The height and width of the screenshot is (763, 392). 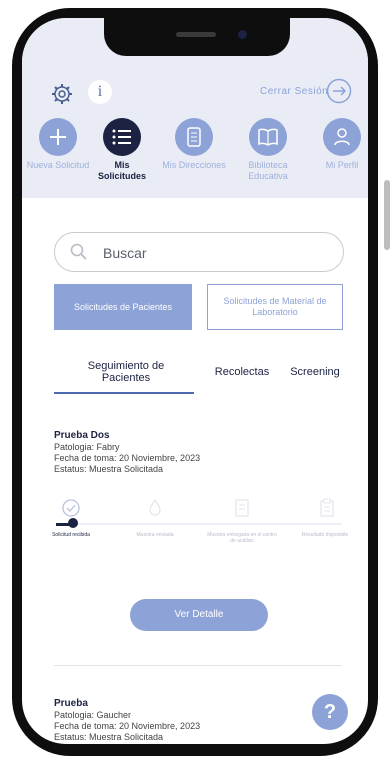 I want to click on nav-new-request: Nueva Solicitud, so click(x=58, y=144).